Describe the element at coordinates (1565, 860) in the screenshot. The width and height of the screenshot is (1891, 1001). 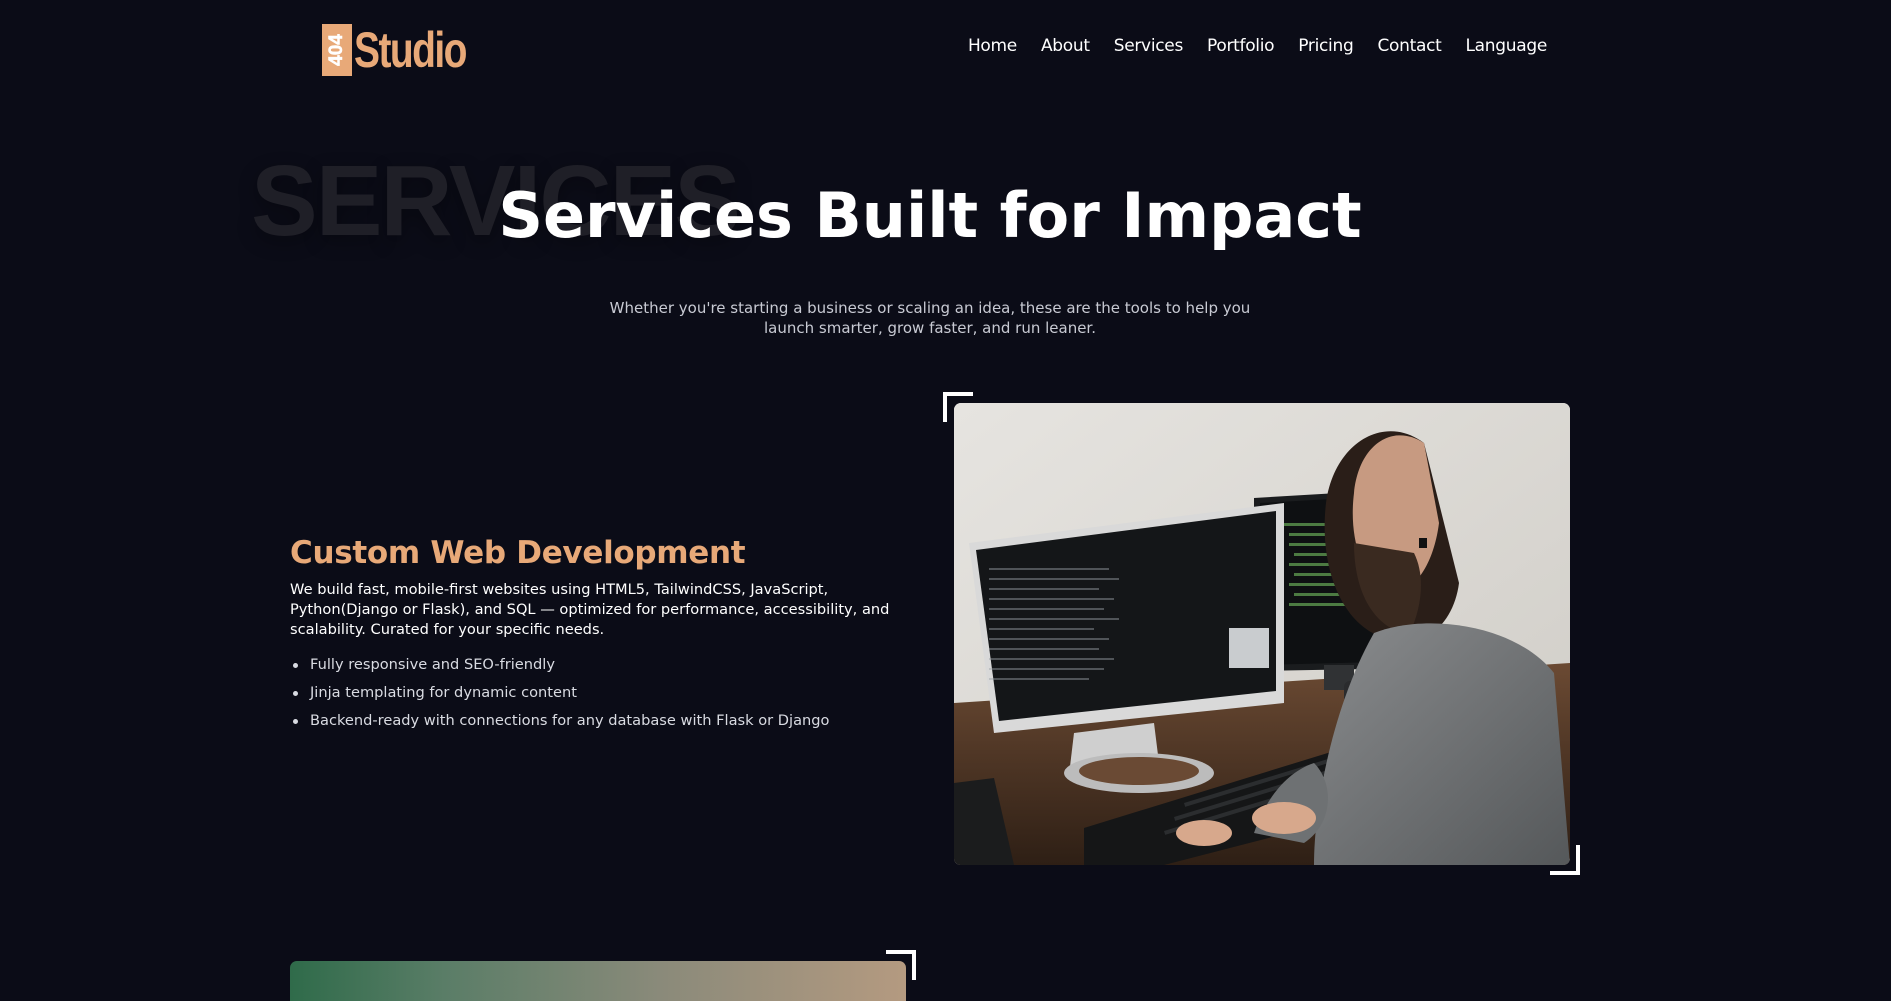
I see `photo-corner-bottom-right` at that location.